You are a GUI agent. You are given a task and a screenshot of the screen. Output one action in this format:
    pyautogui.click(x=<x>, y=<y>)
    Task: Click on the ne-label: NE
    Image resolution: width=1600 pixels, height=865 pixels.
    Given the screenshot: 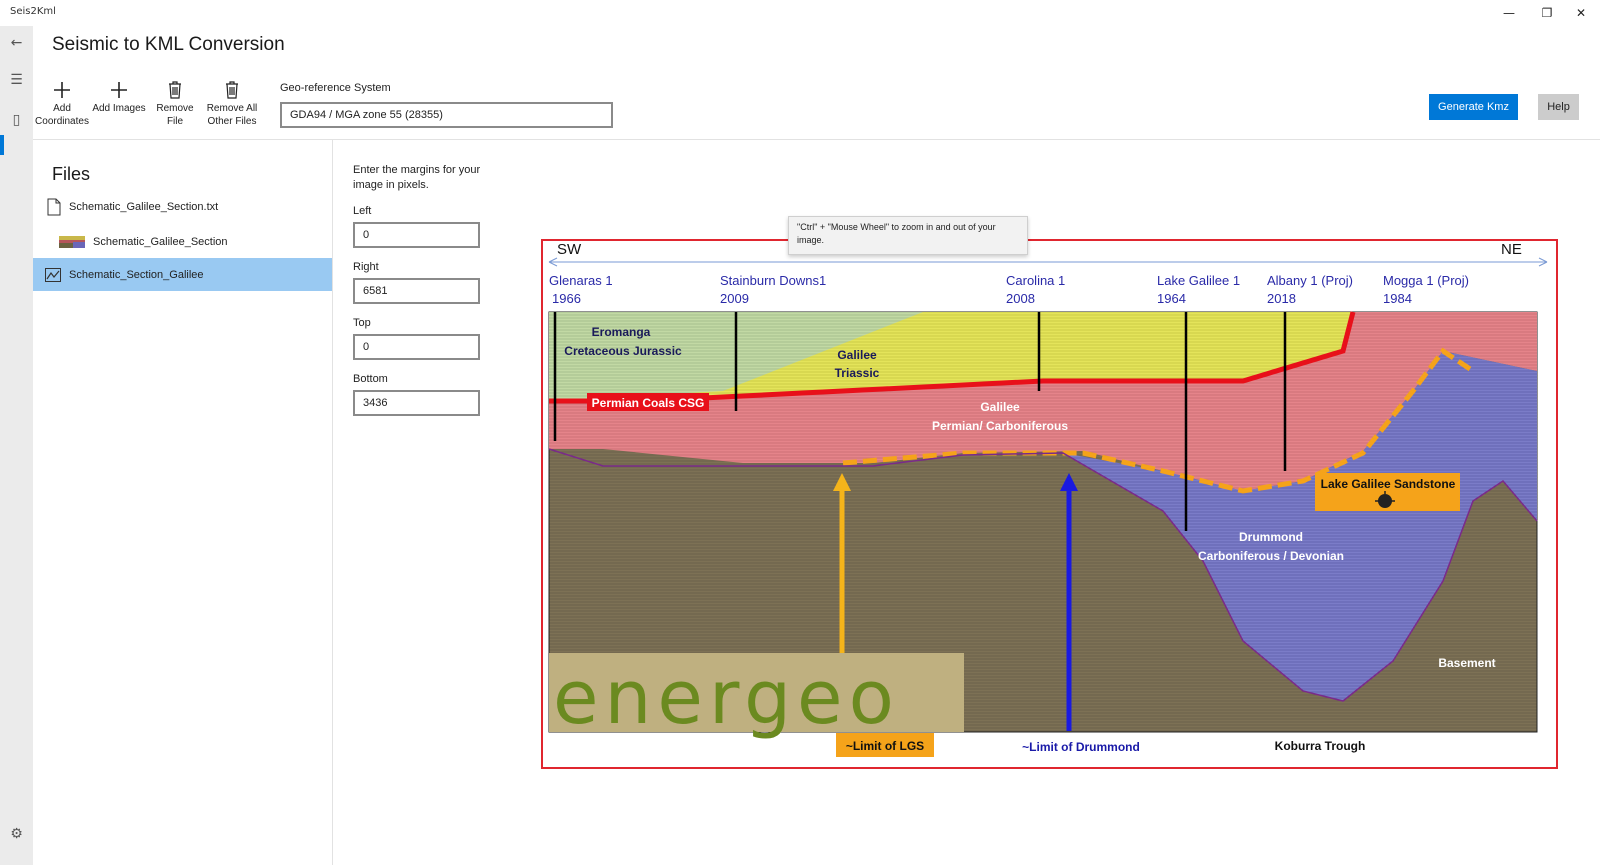 What is the action you would take?
    pyautogui.click(x=1511, y=249)
    